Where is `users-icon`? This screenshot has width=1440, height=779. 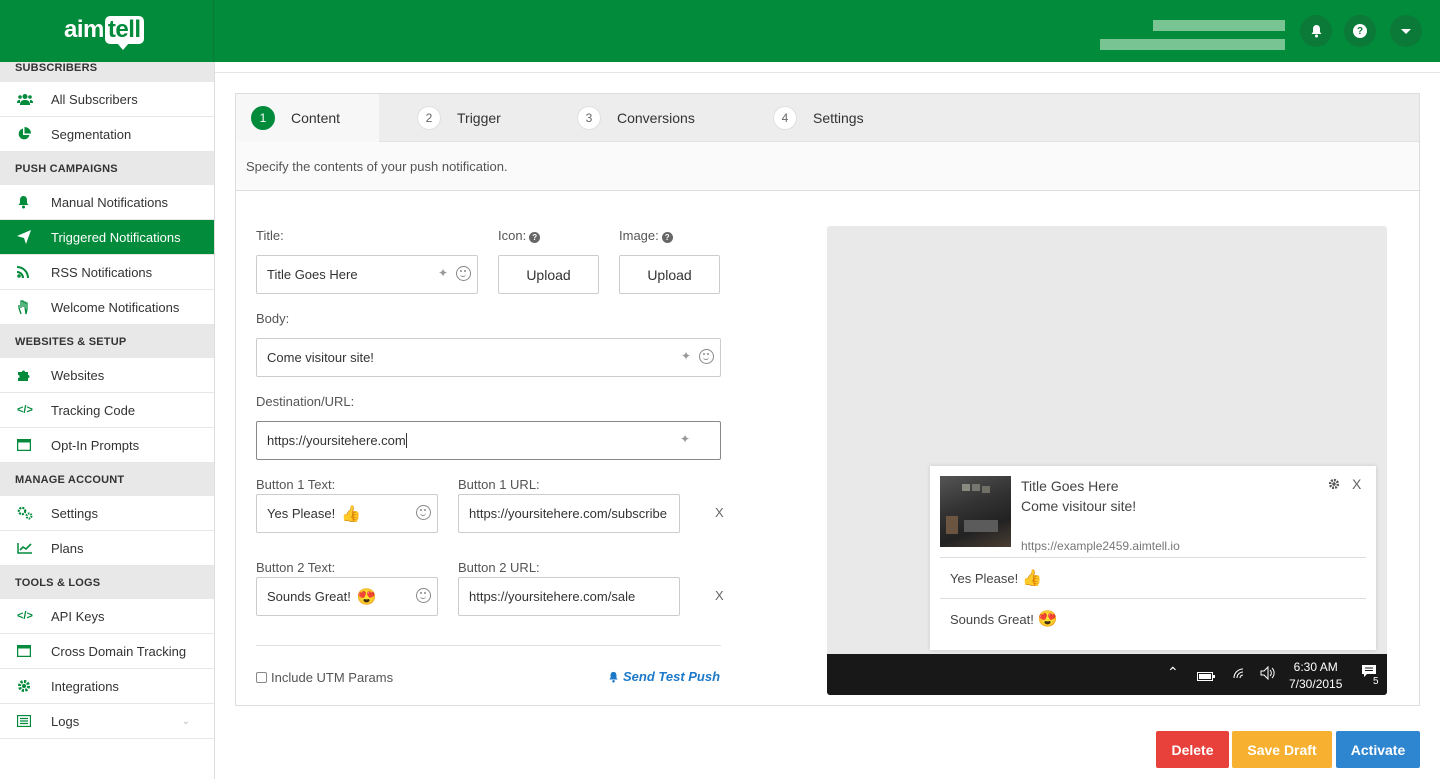
users-icon is located at coordinates (25, 99).